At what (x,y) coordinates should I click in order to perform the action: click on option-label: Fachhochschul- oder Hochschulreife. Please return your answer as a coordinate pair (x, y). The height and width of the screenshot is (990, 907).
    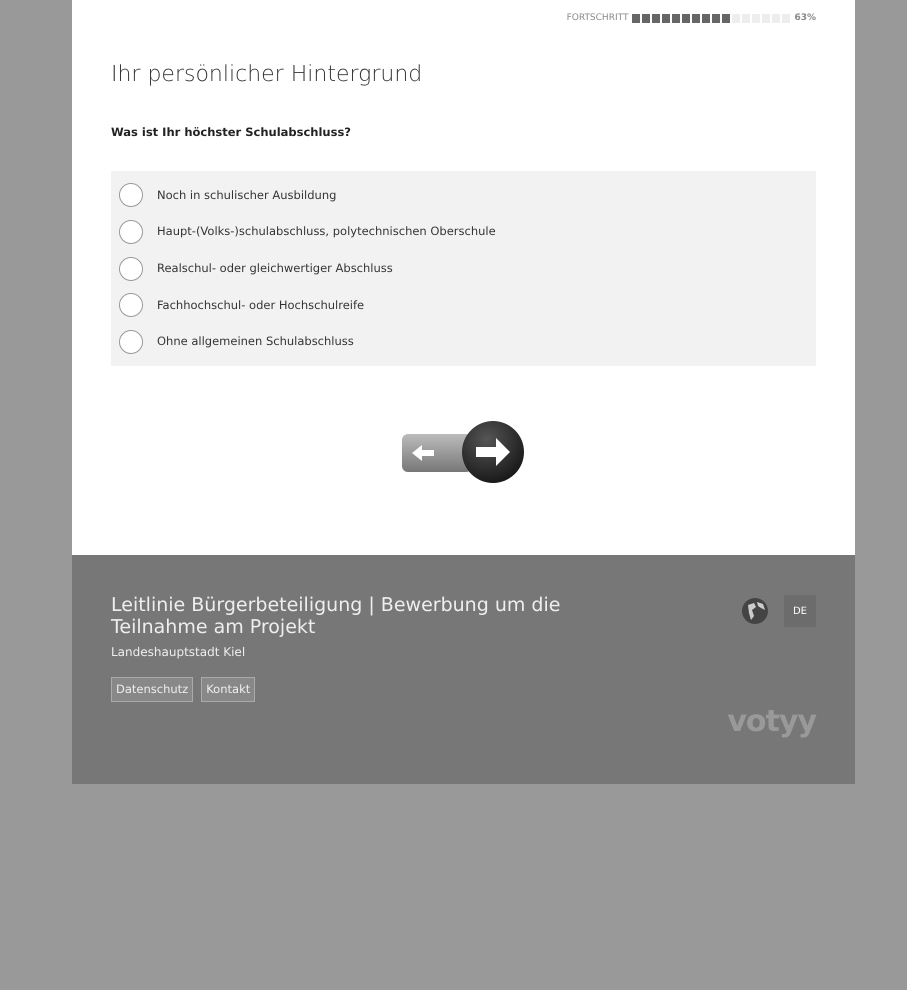
    Looking at the image, I should click on (260, 305).